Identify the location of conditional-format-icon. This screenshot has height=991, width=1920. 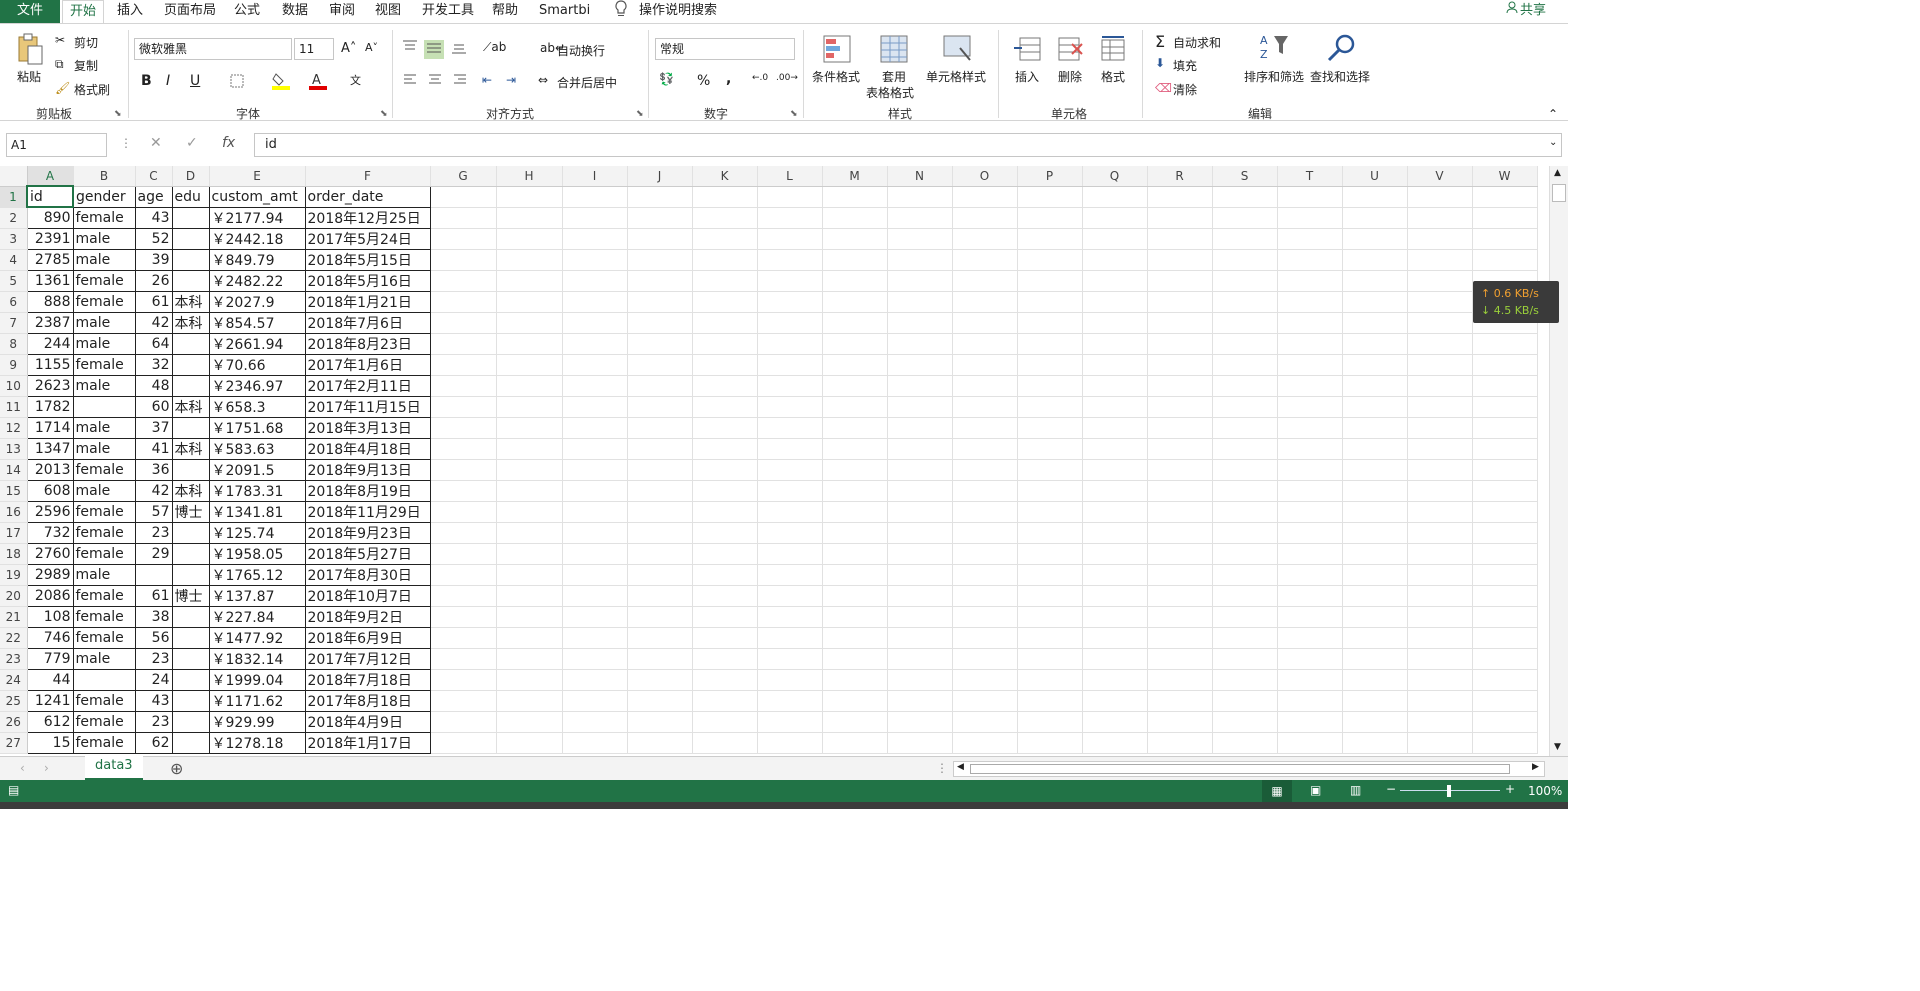
(837, 50).